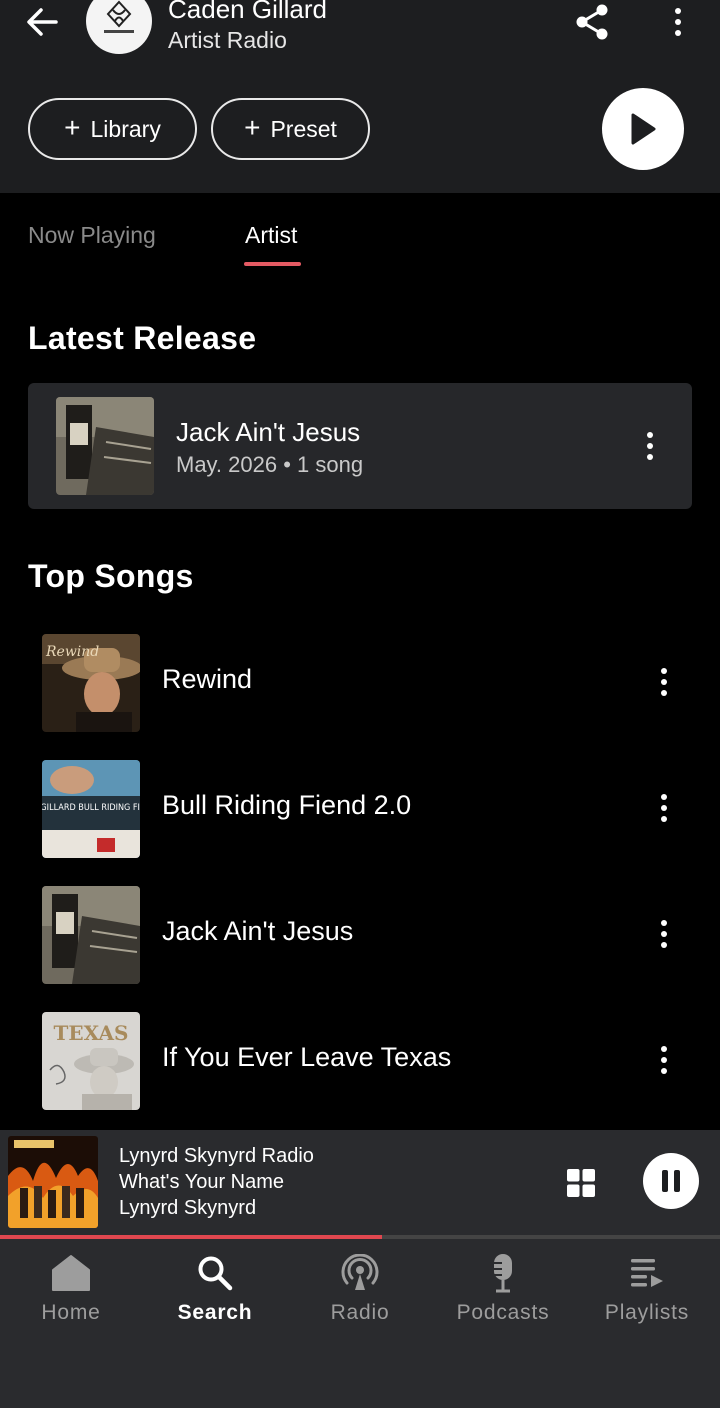 This screenshot has width=720, height=1408. What do you see at coordinates (215, 1312) in the screenshot?
I see `nav-search-label: Search` at bounding box center [215, 1312].